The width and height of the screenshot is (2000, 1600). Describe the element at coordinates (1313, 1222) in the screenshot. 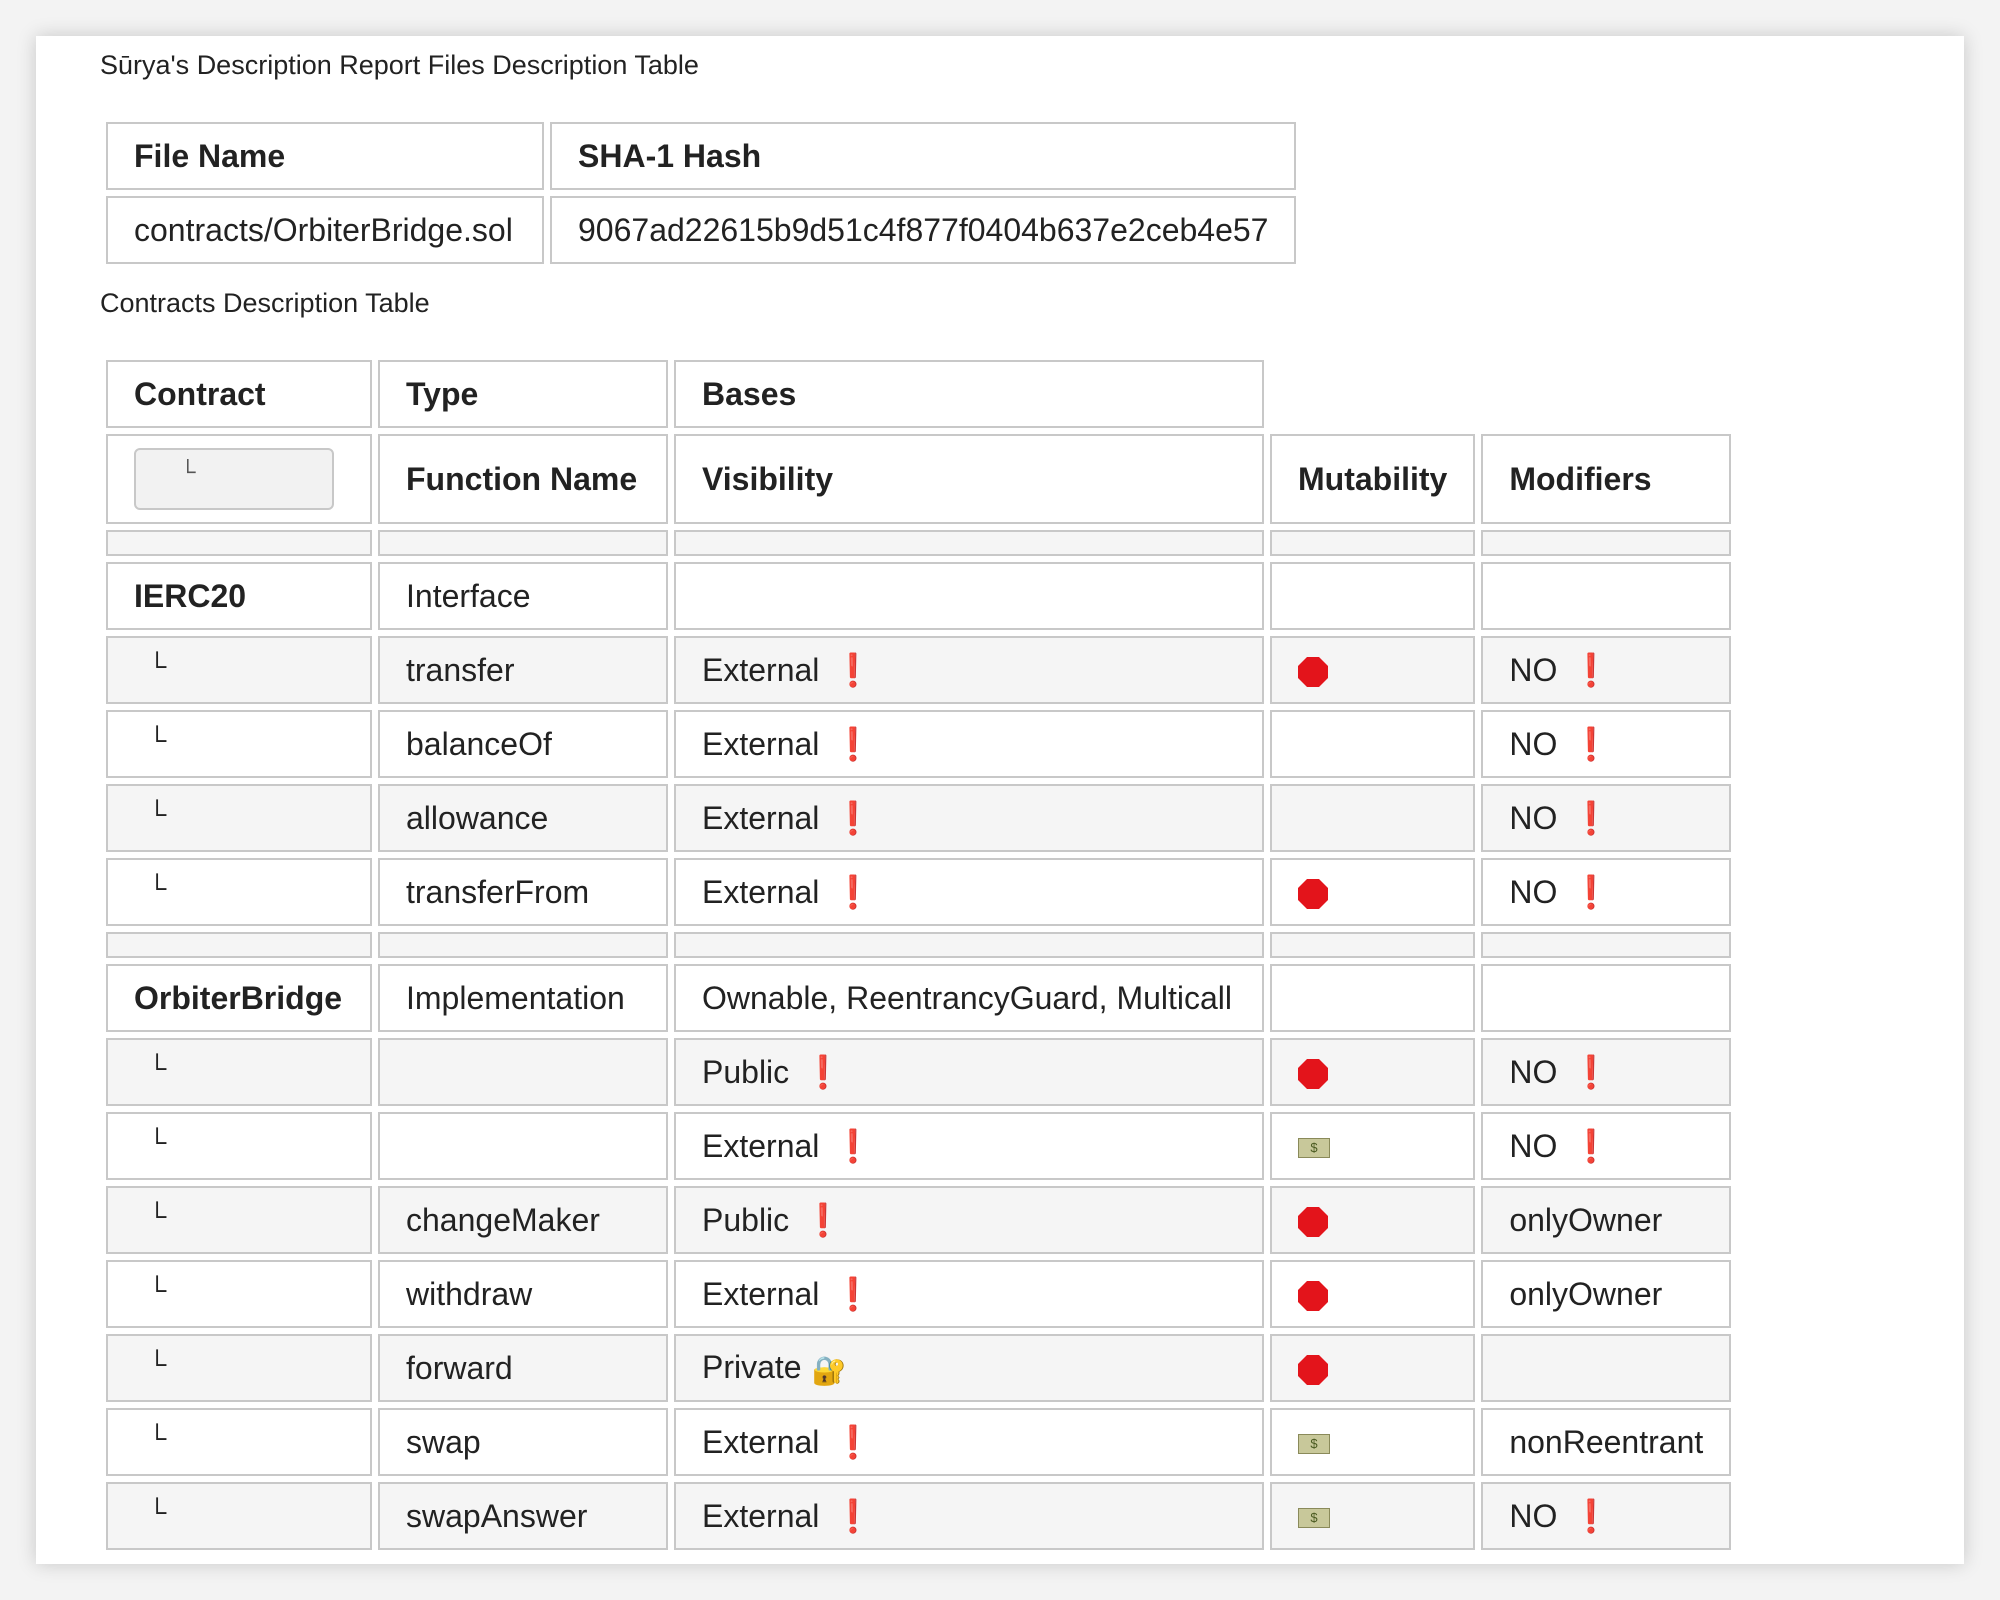

I see `stop-sign-icon` at that location.